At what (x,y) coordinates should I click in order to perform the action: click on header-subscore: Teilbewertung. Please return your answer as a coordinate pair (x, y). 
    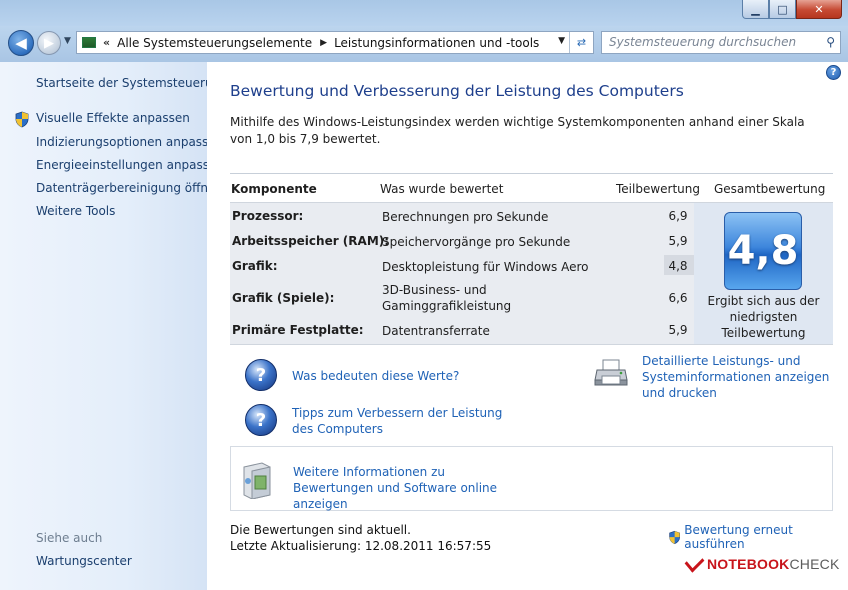
    Looking at the image, I should click on (658, 189).